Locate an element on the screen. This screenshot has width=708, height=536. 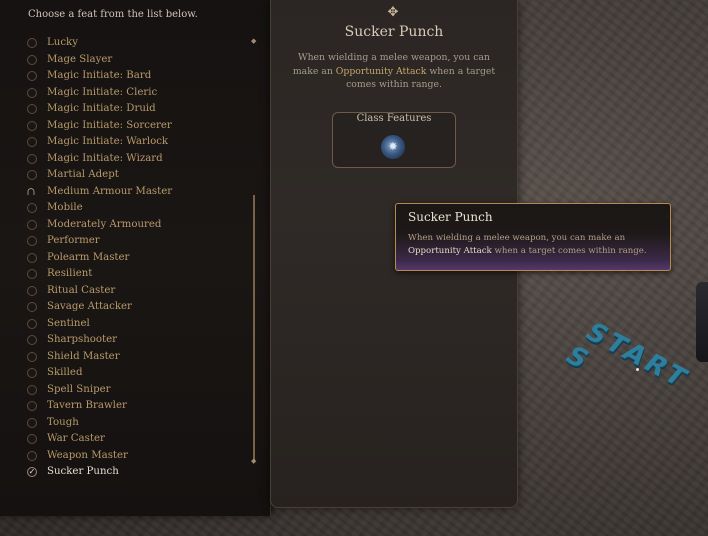
feat-detail-title: Sucker Punch is located at coordinates (394, 32).